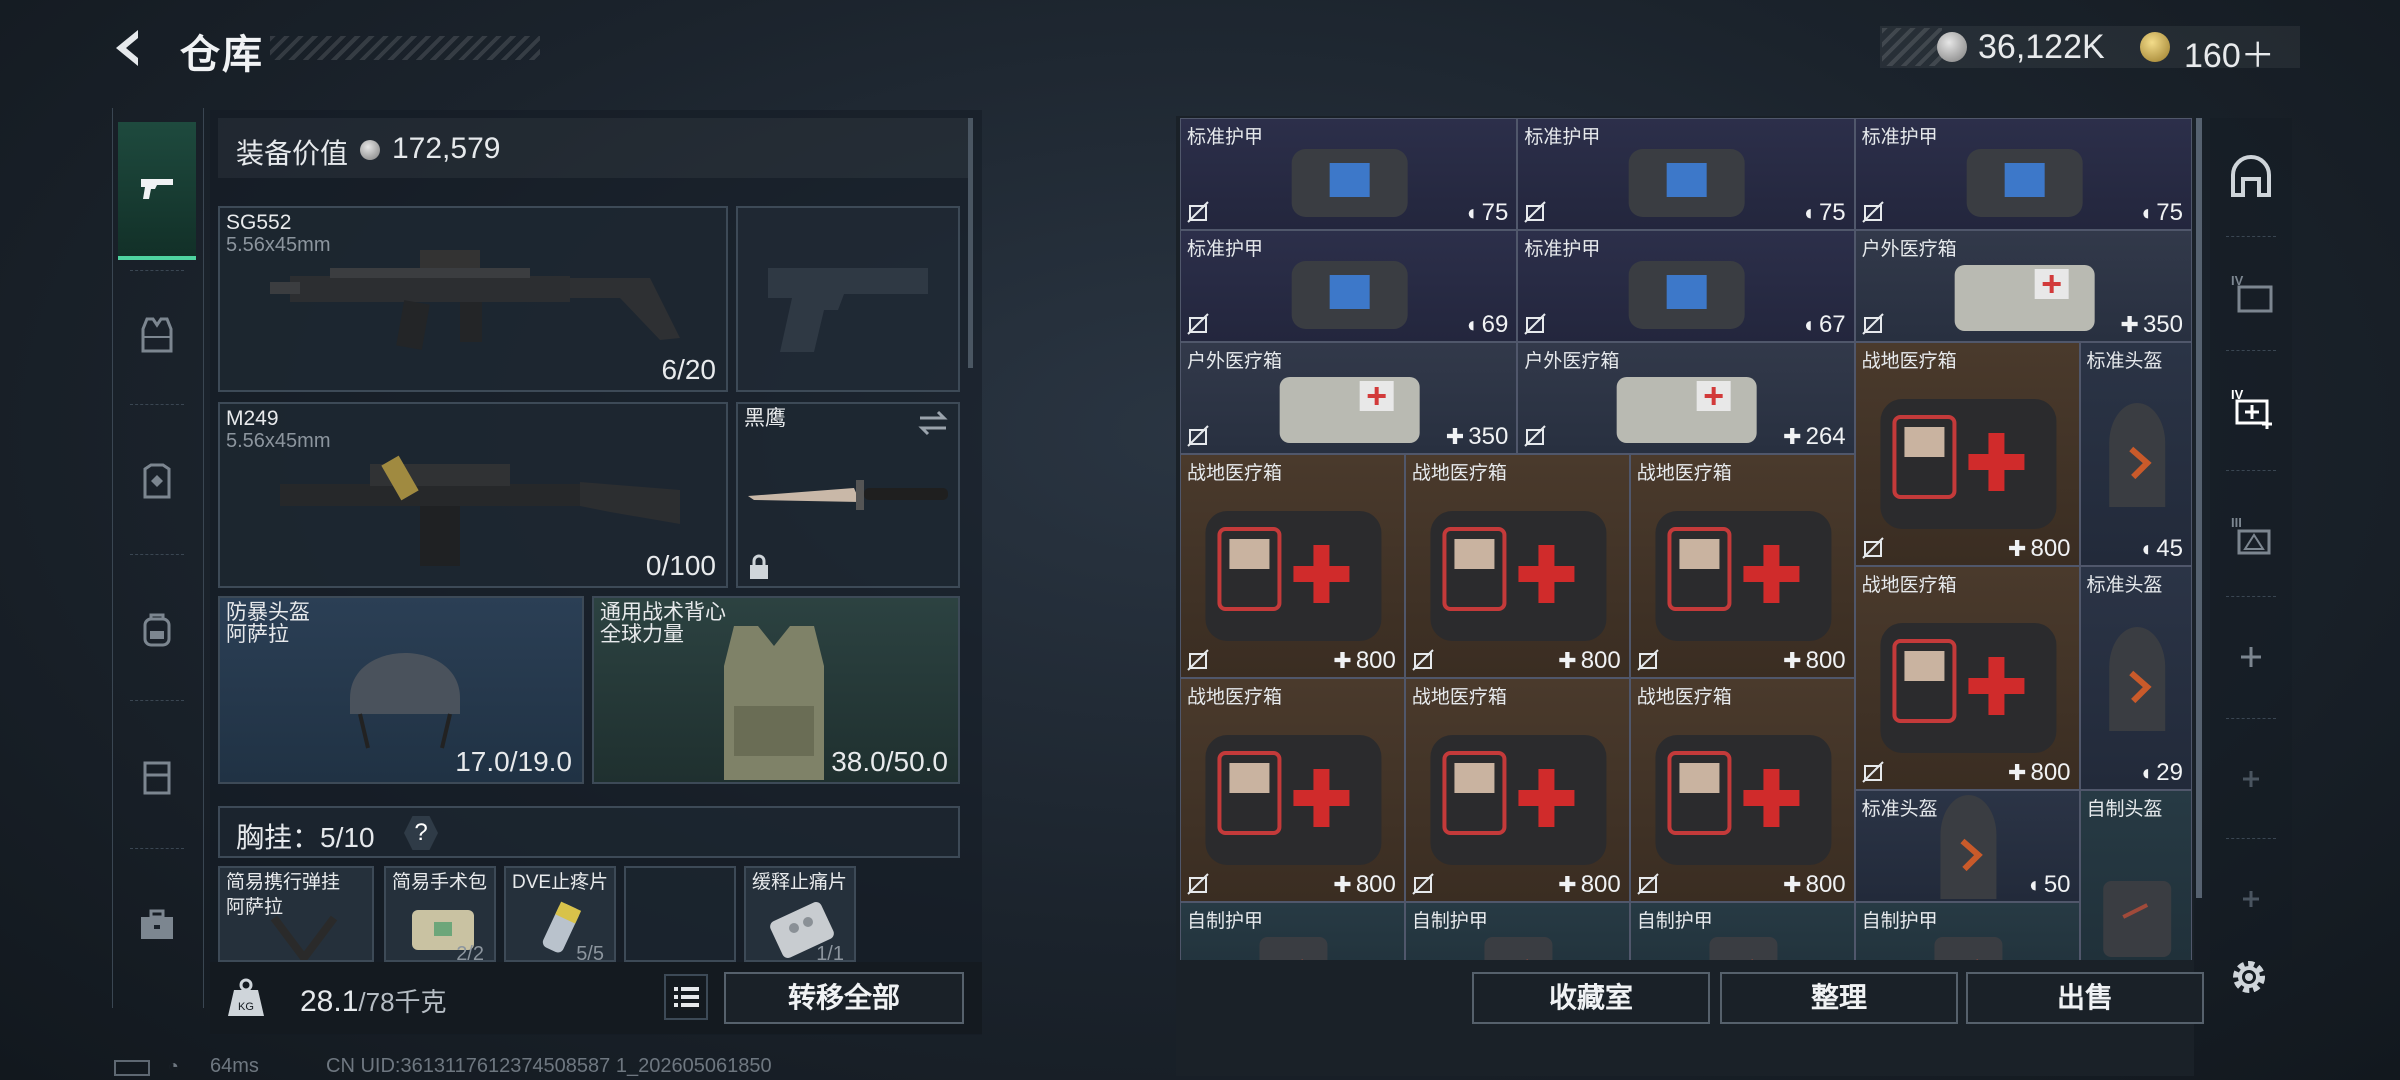 The width and height of the screenshot is (2400, 1080). I want to click on svg-text: KG, so click(246, 1007).